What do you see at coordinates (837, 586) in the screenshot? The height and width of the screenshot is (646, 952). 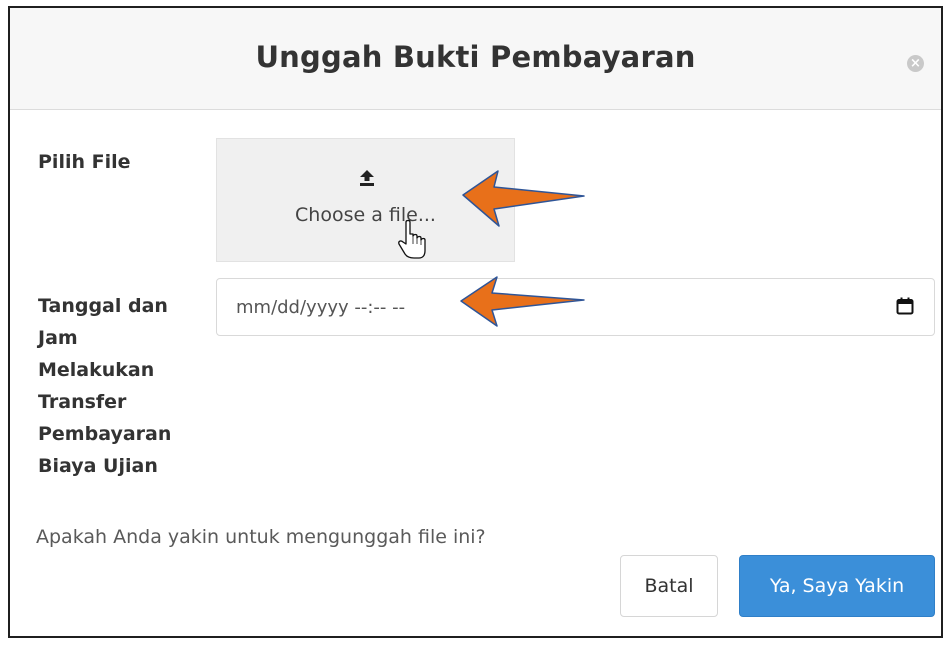 I see `confirm-button: Ya, Saya Yakin` at bounding box center [837, 586].